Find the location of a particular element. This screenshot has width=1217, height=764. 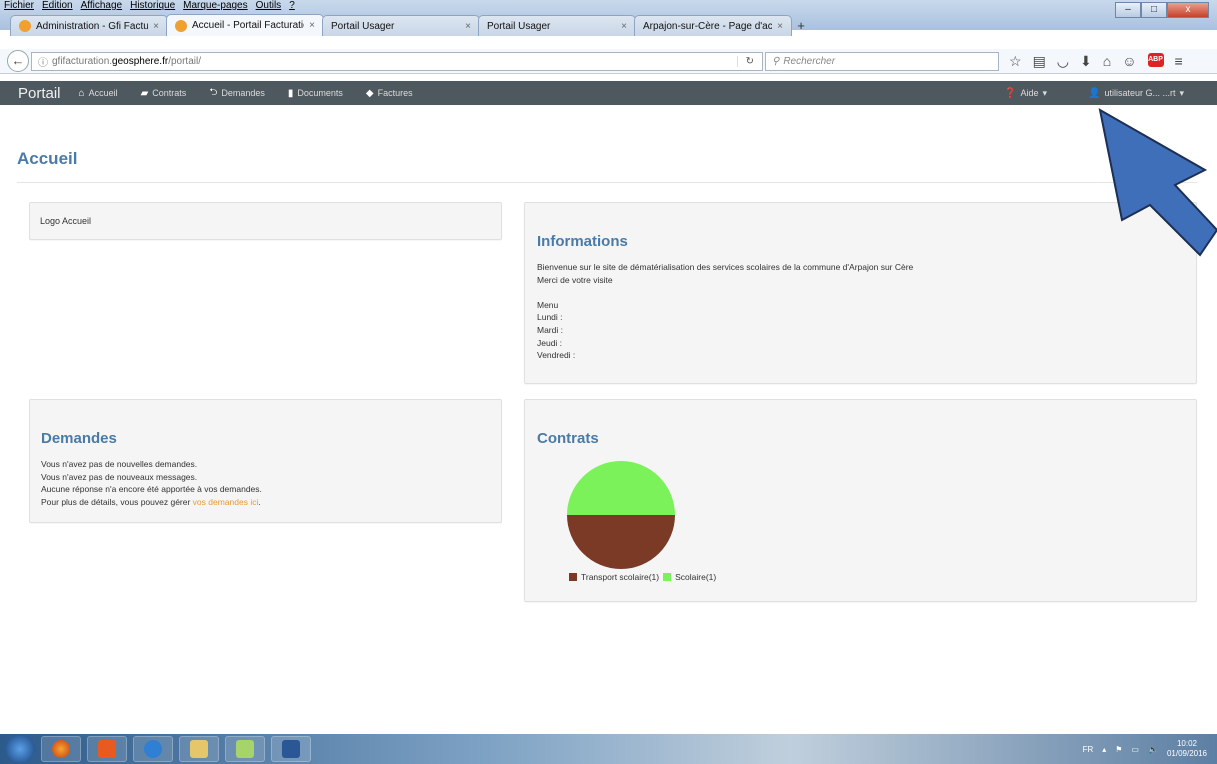

help-label: Aide is located at coordinates (1029, 93).